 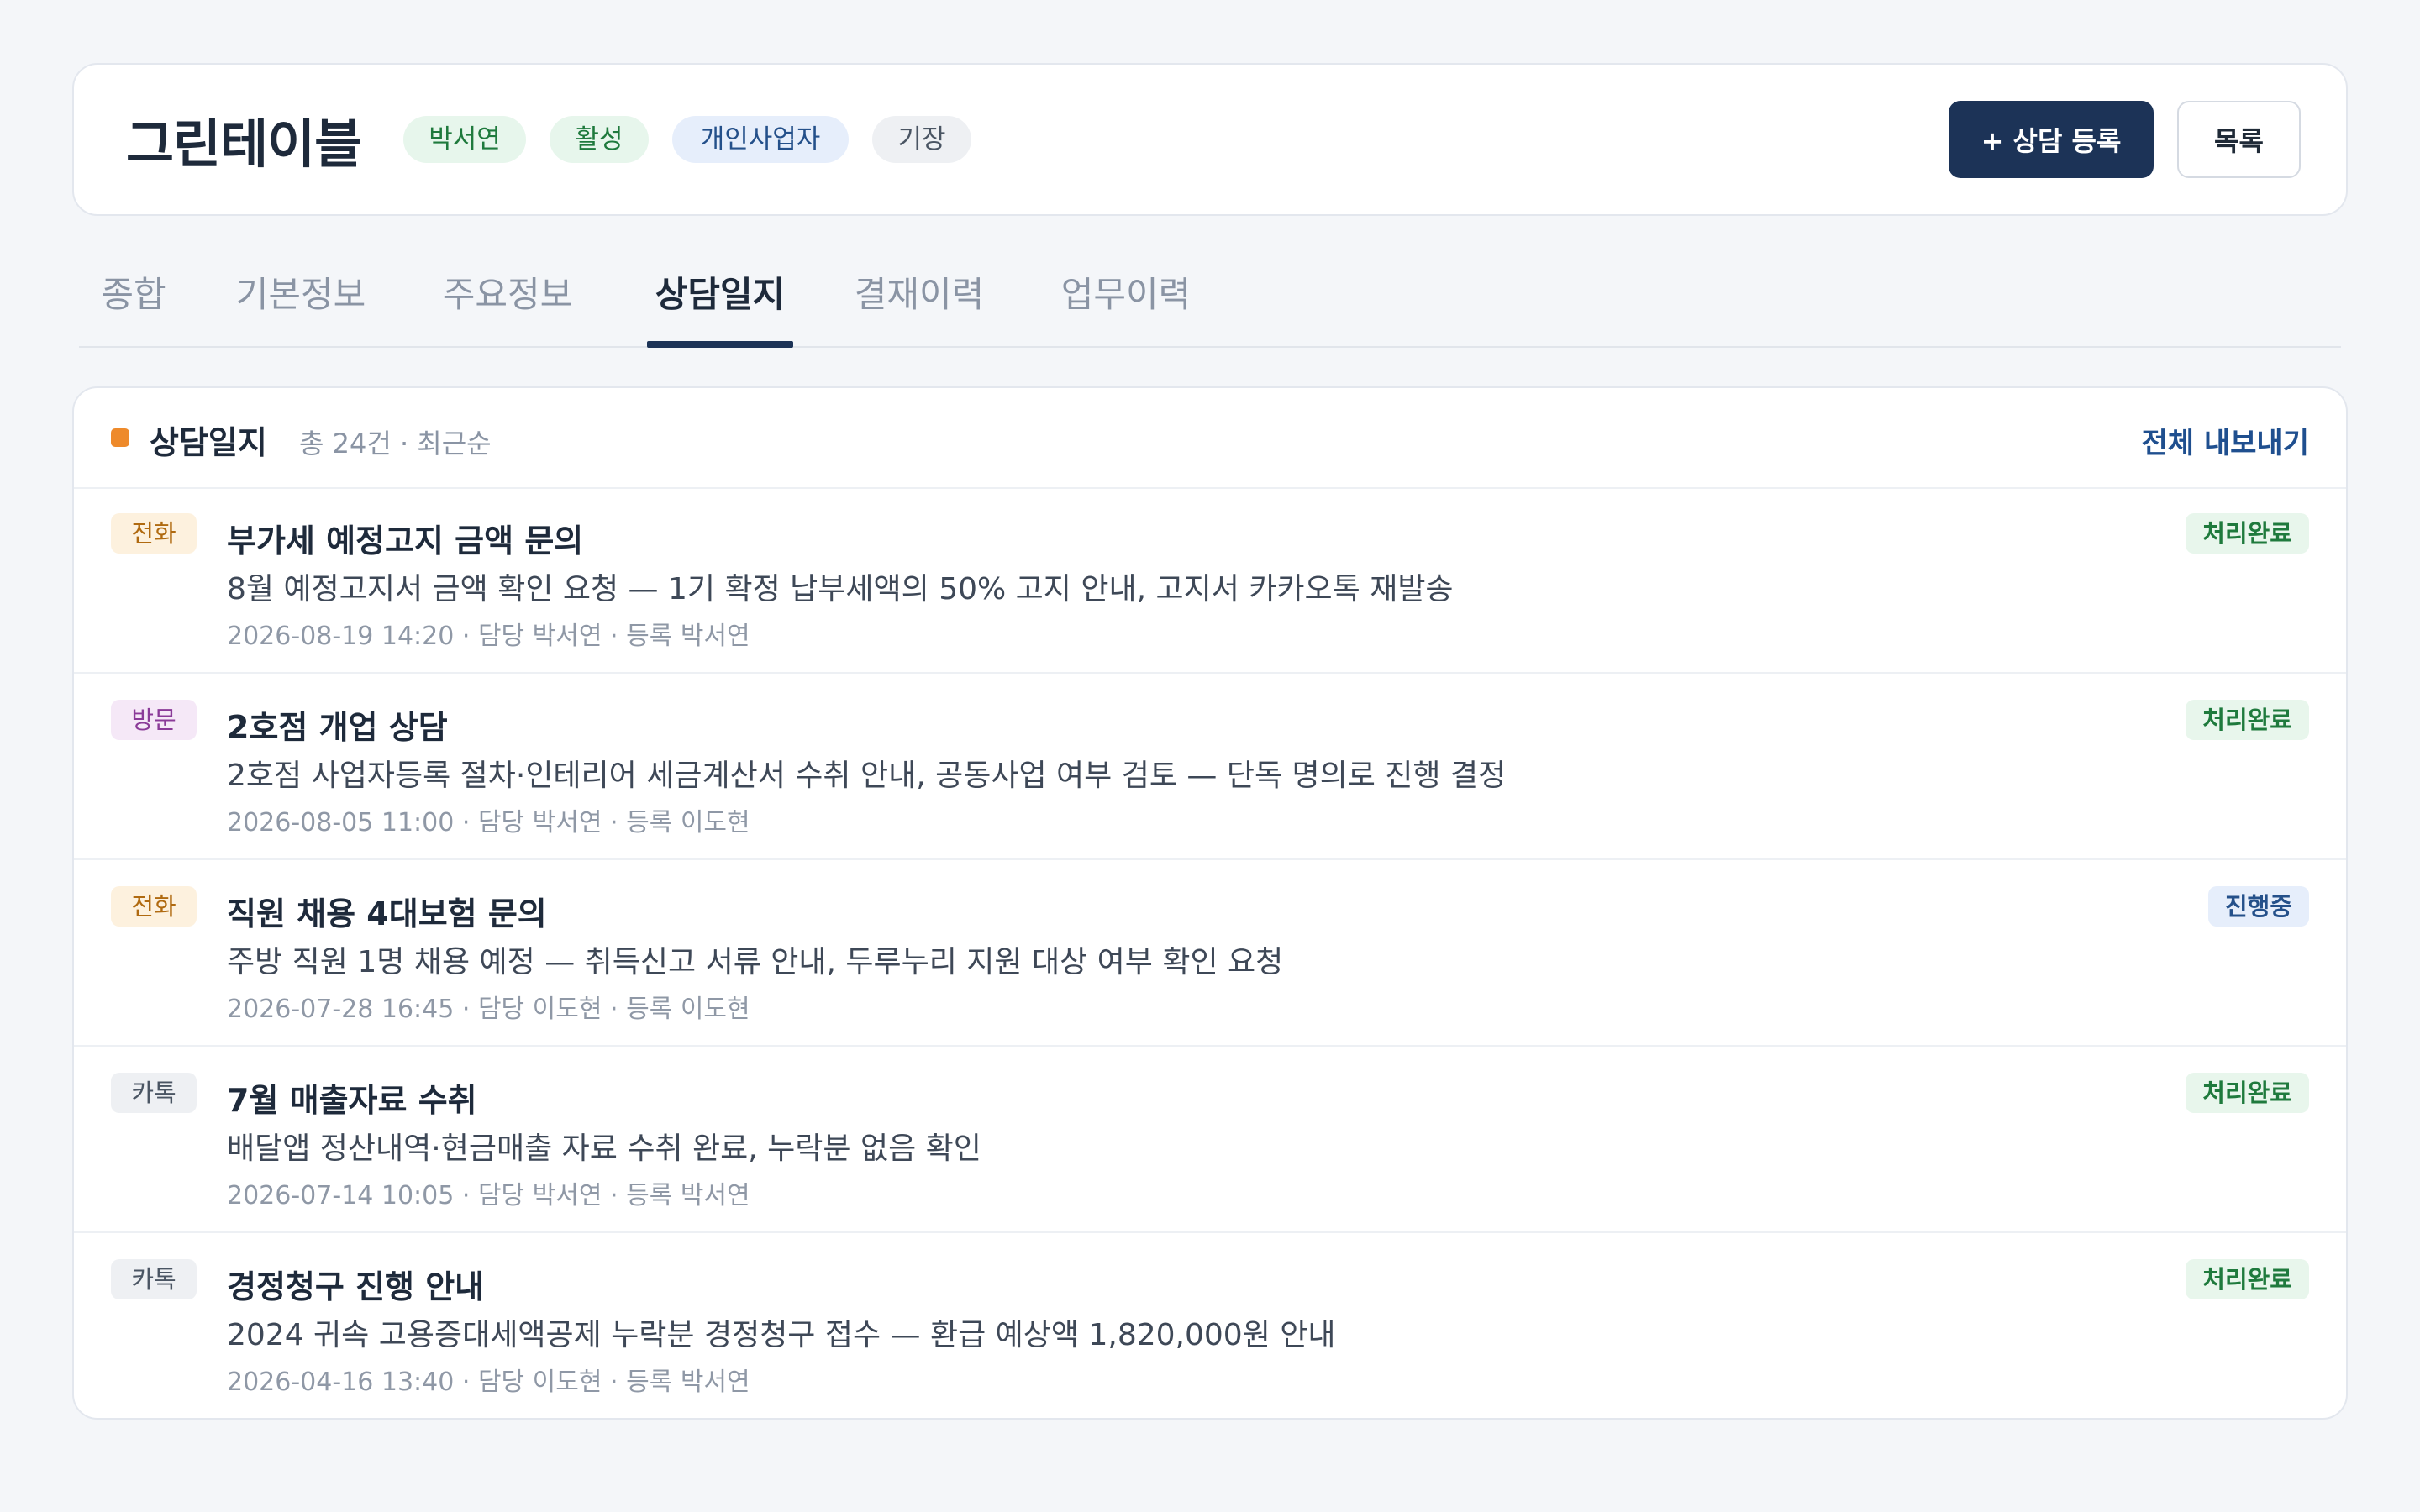 What do you see at coordinates (465, 139) in the screenshot?
I see `manager-badge: 박서연` at bounding box center [465, 139].